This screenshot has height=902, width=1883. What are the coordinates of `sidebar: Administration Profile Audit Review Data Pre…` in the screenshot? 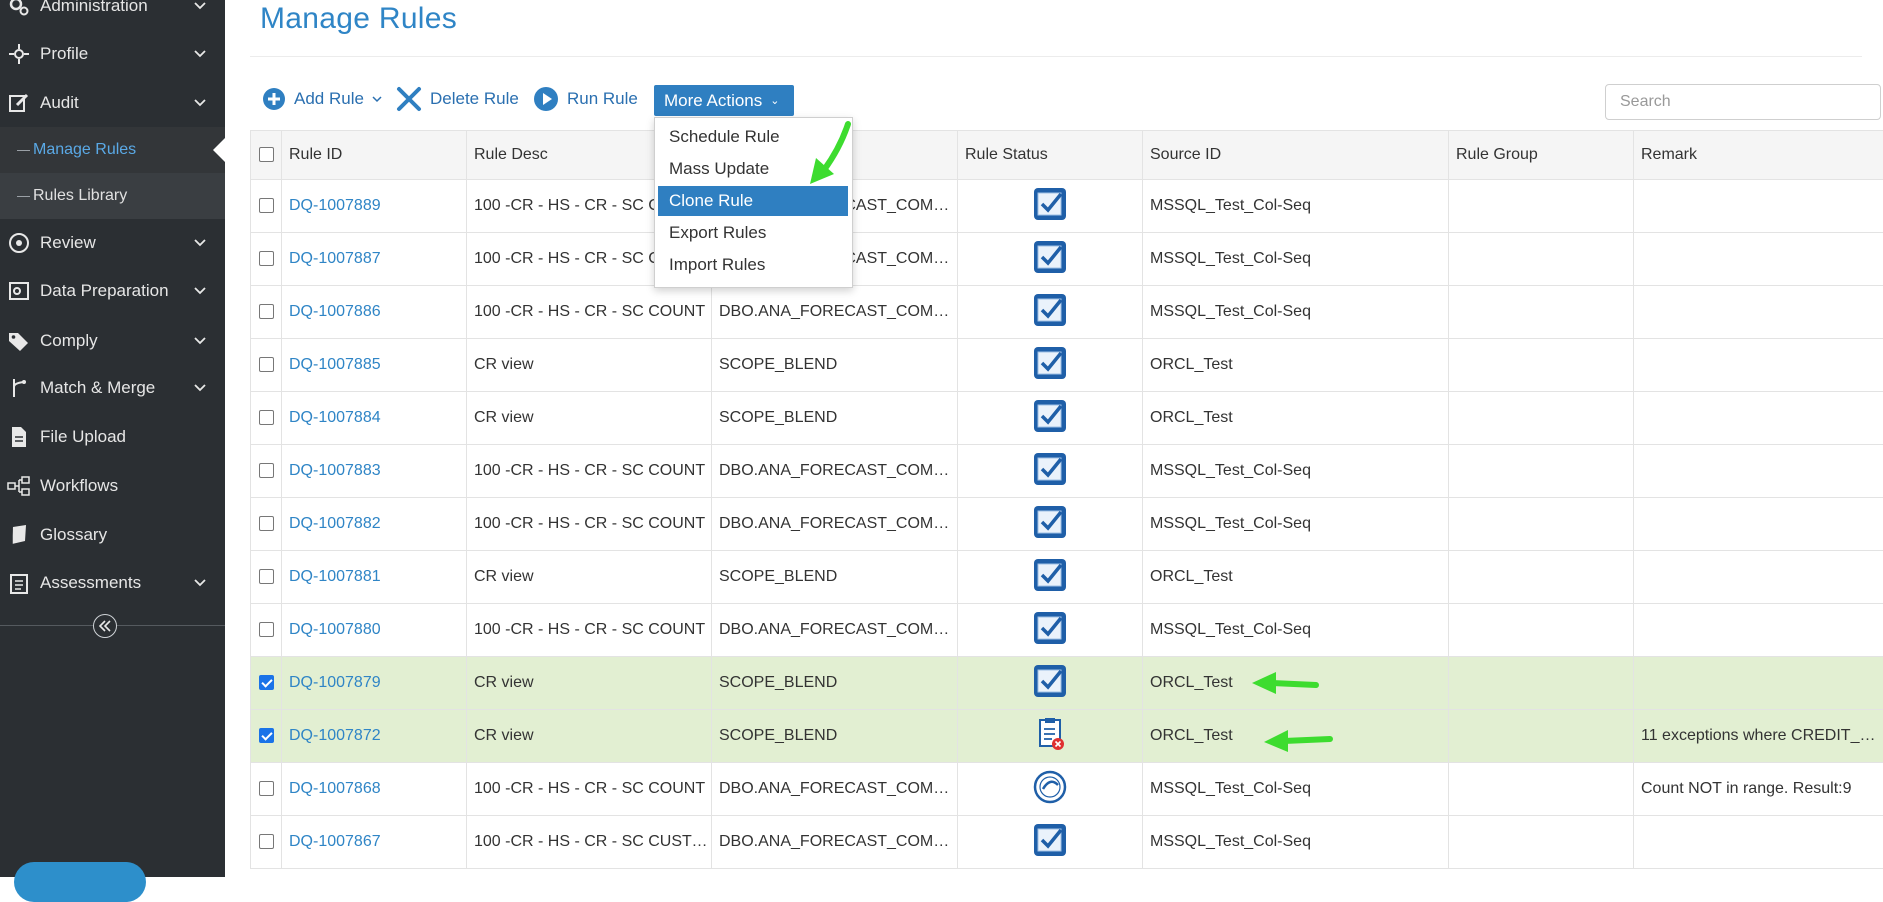 It's located at (112, 438).